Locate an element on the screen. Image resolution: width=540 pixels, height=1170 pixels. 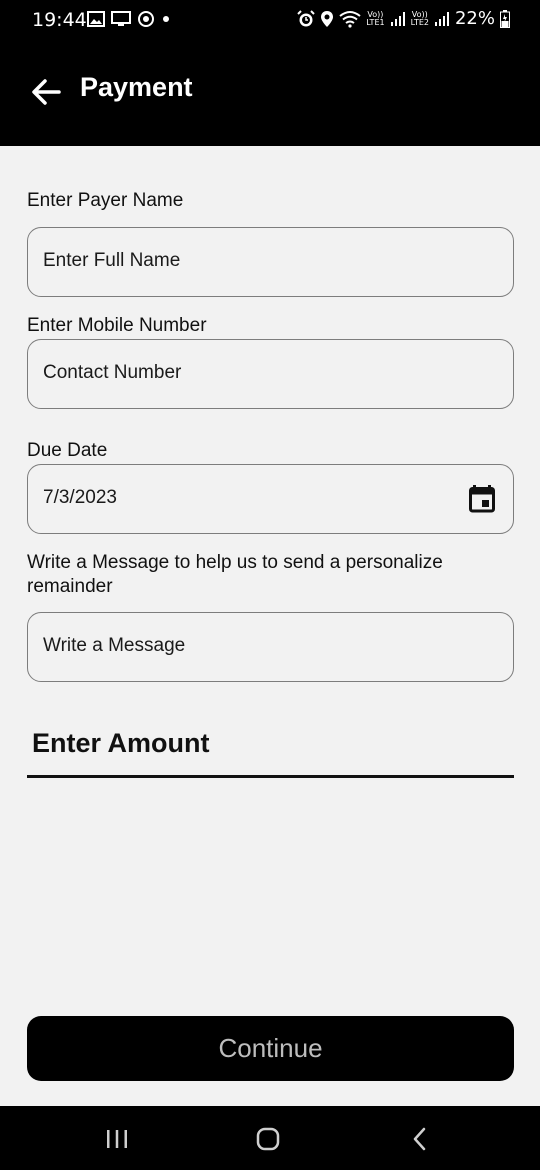
sync-icon is located at coordinates (146, 19).